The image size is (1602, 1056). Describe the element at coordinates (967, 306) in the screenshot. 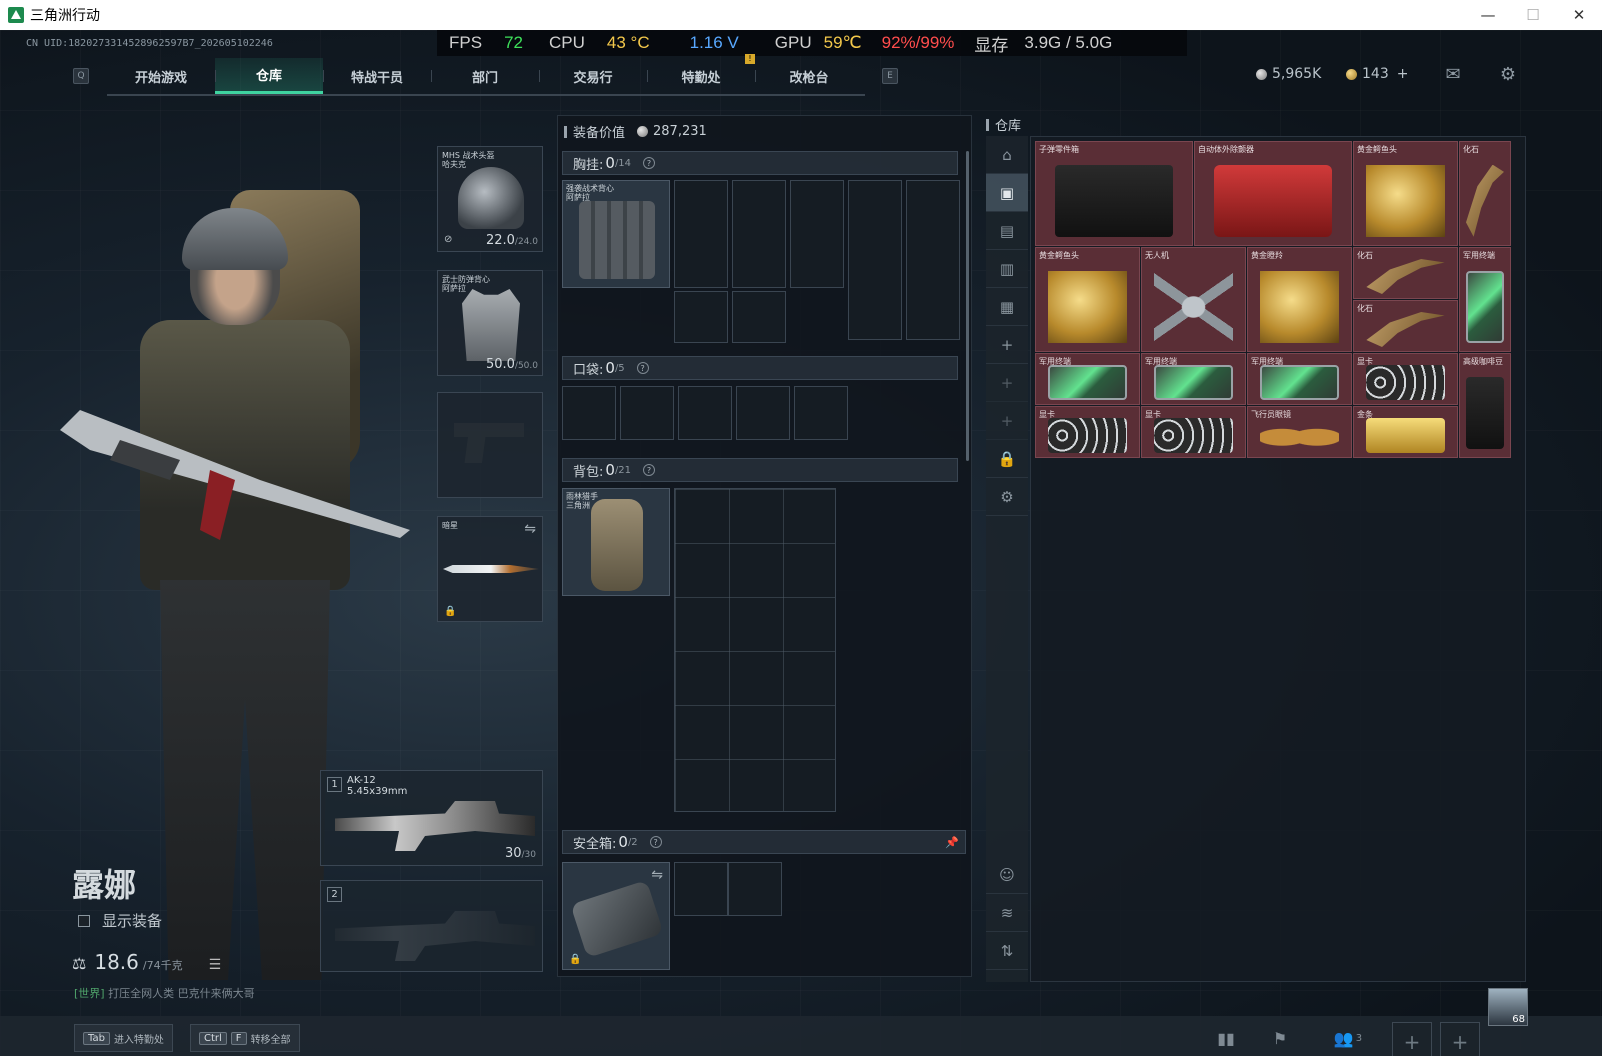

I see `loadout-scrollbar` at that location.